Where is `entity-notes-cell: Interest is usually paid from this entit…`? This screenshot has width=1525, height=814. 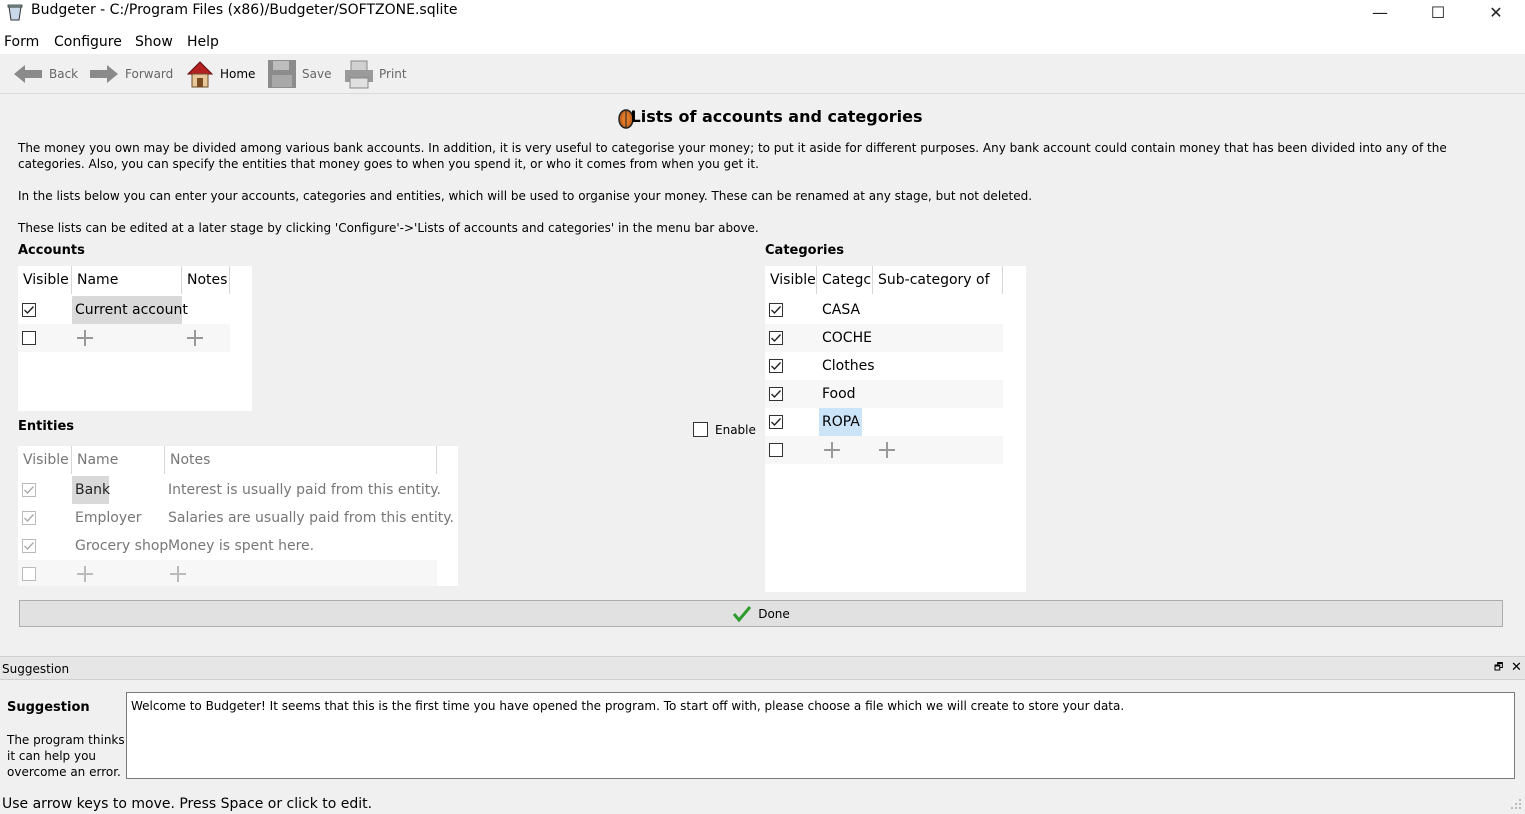
entity-notes-cell: Interest is usually paid from this entit… is located at coordinates (304, 490).